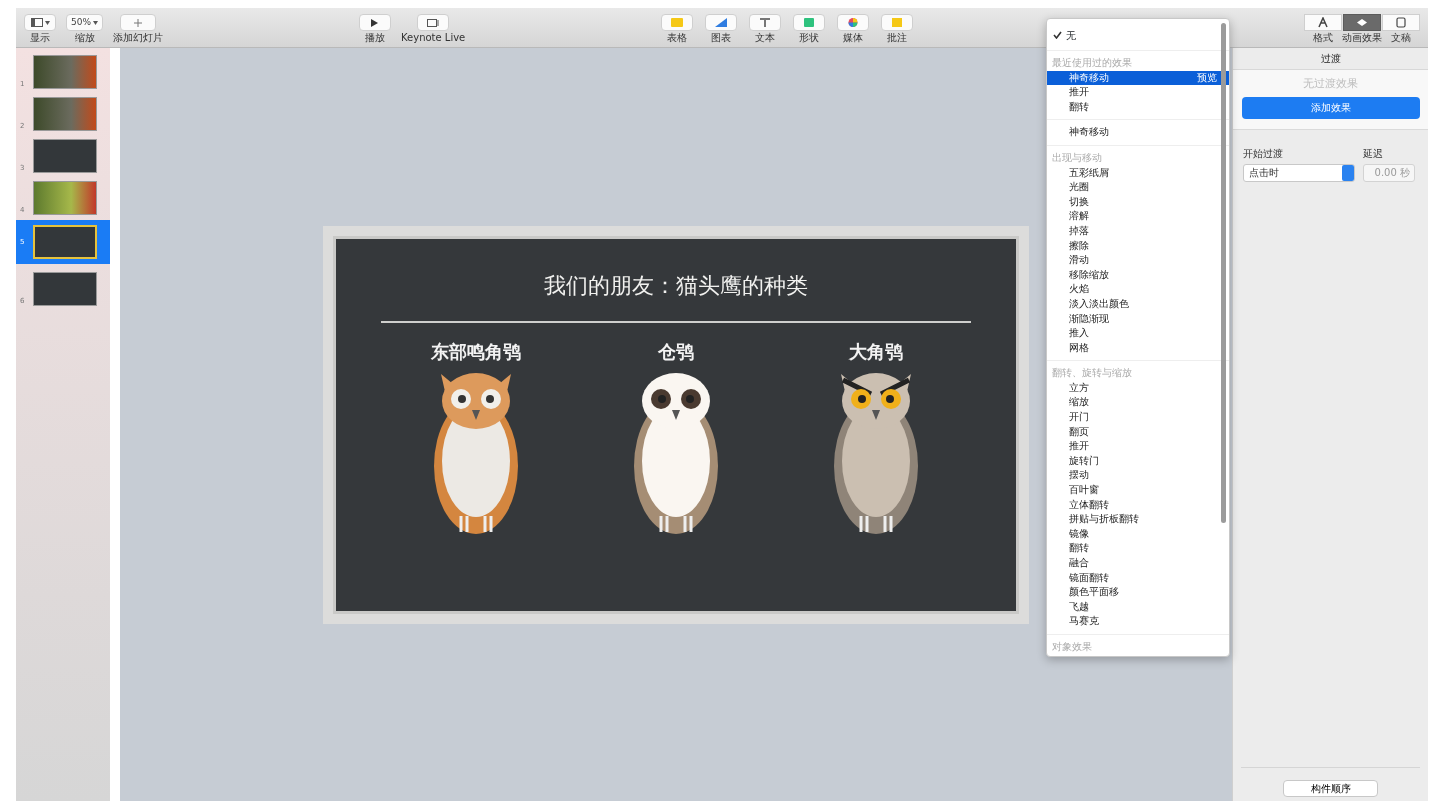 The width and height of the screenshot is (1438, 801). I want to click on live-button, so click(433, 22).